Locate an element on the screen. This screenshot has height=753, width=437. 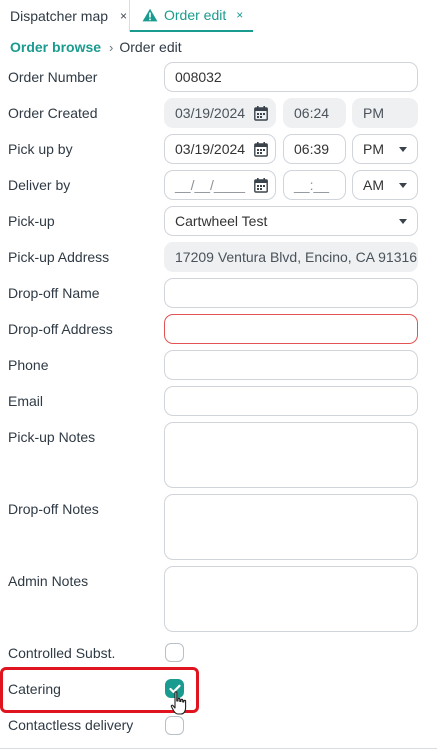
email-label: Email is located at coordinates (26, 401).